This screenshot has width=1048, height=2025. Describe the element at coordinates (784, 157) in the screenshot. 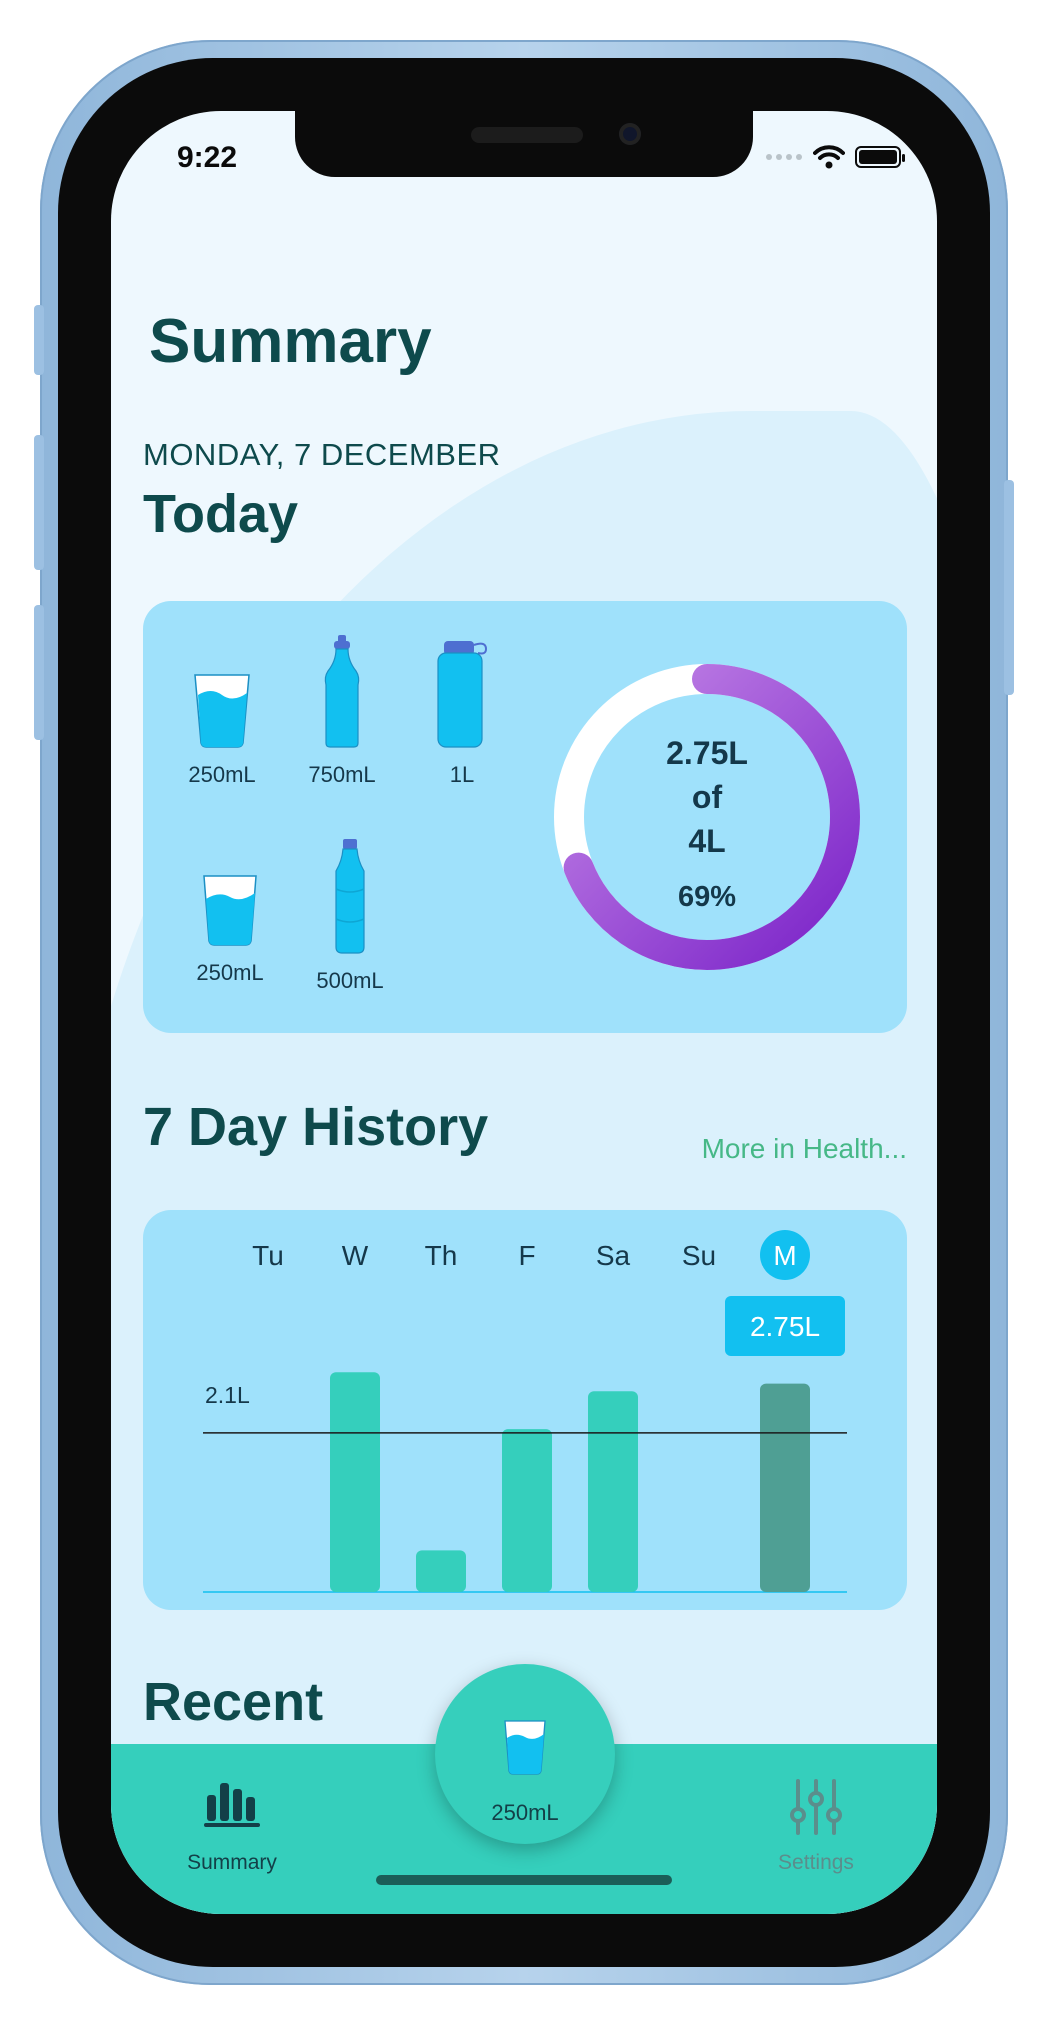

I see `cellular-signal-icon` at that location.